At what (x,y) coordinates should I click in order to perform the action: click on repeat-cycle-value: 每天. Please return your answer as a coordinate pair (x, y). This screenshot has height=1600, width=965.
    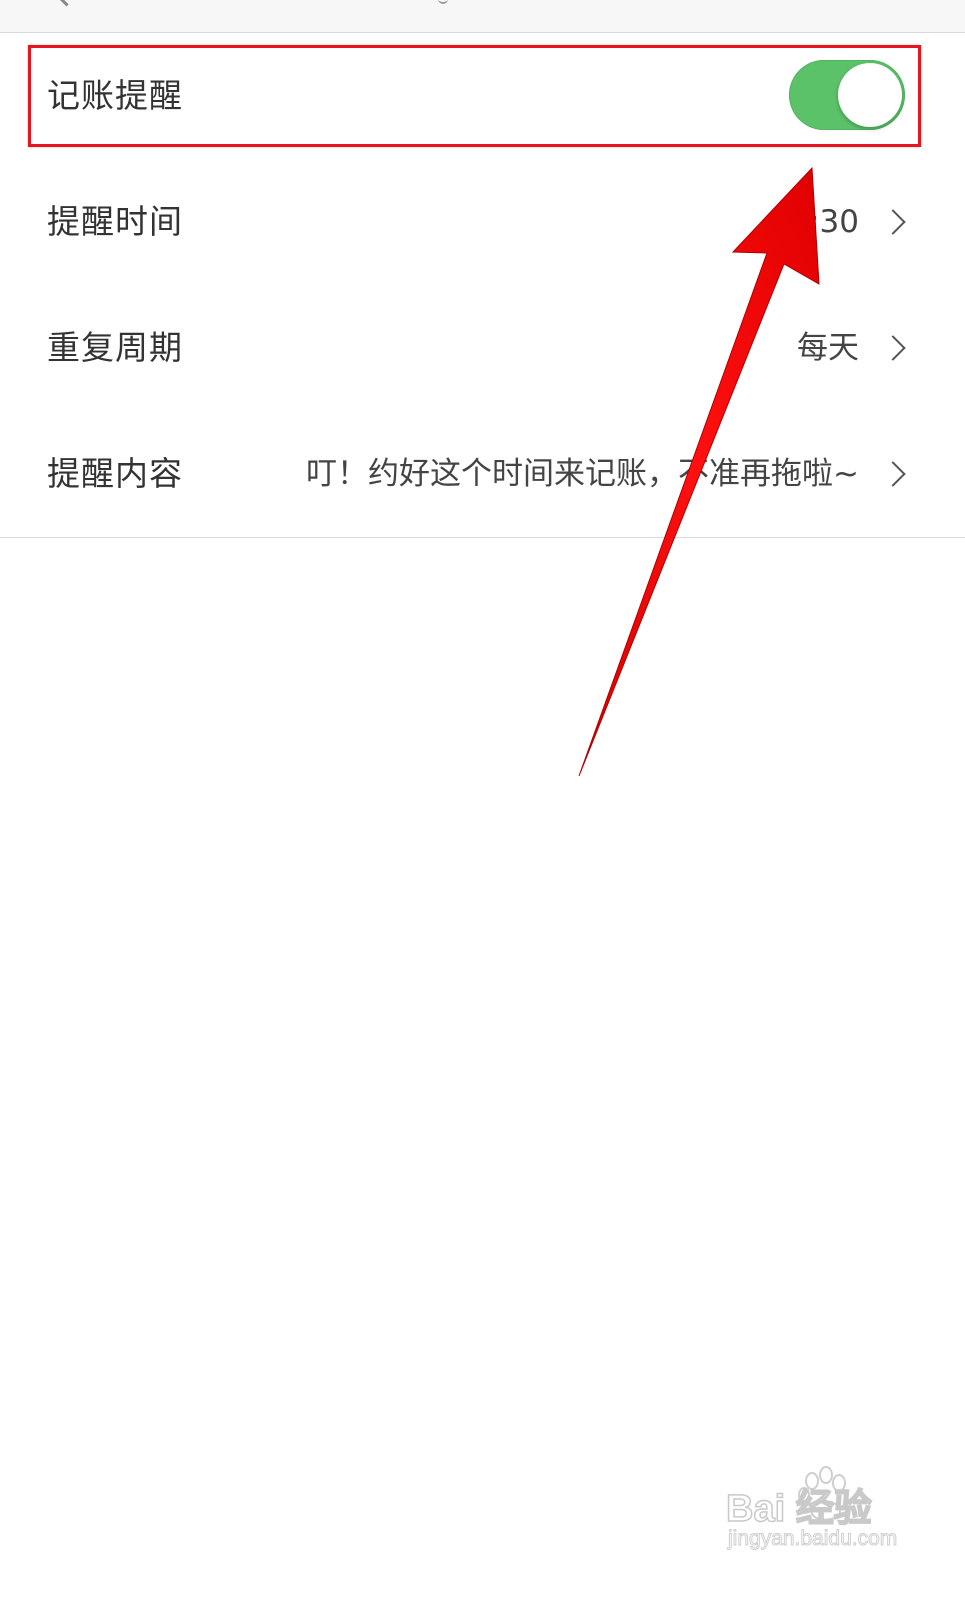
    Looking at the image, I should click on (828, 348).